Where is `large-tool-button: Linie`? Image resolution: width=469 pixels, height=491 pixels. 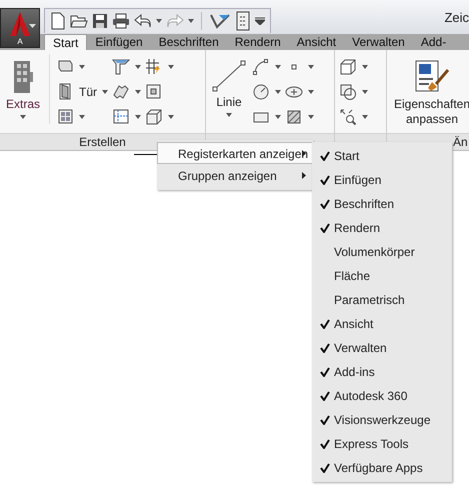 large-tool-button: Linie is located at coordinates (229, 85).